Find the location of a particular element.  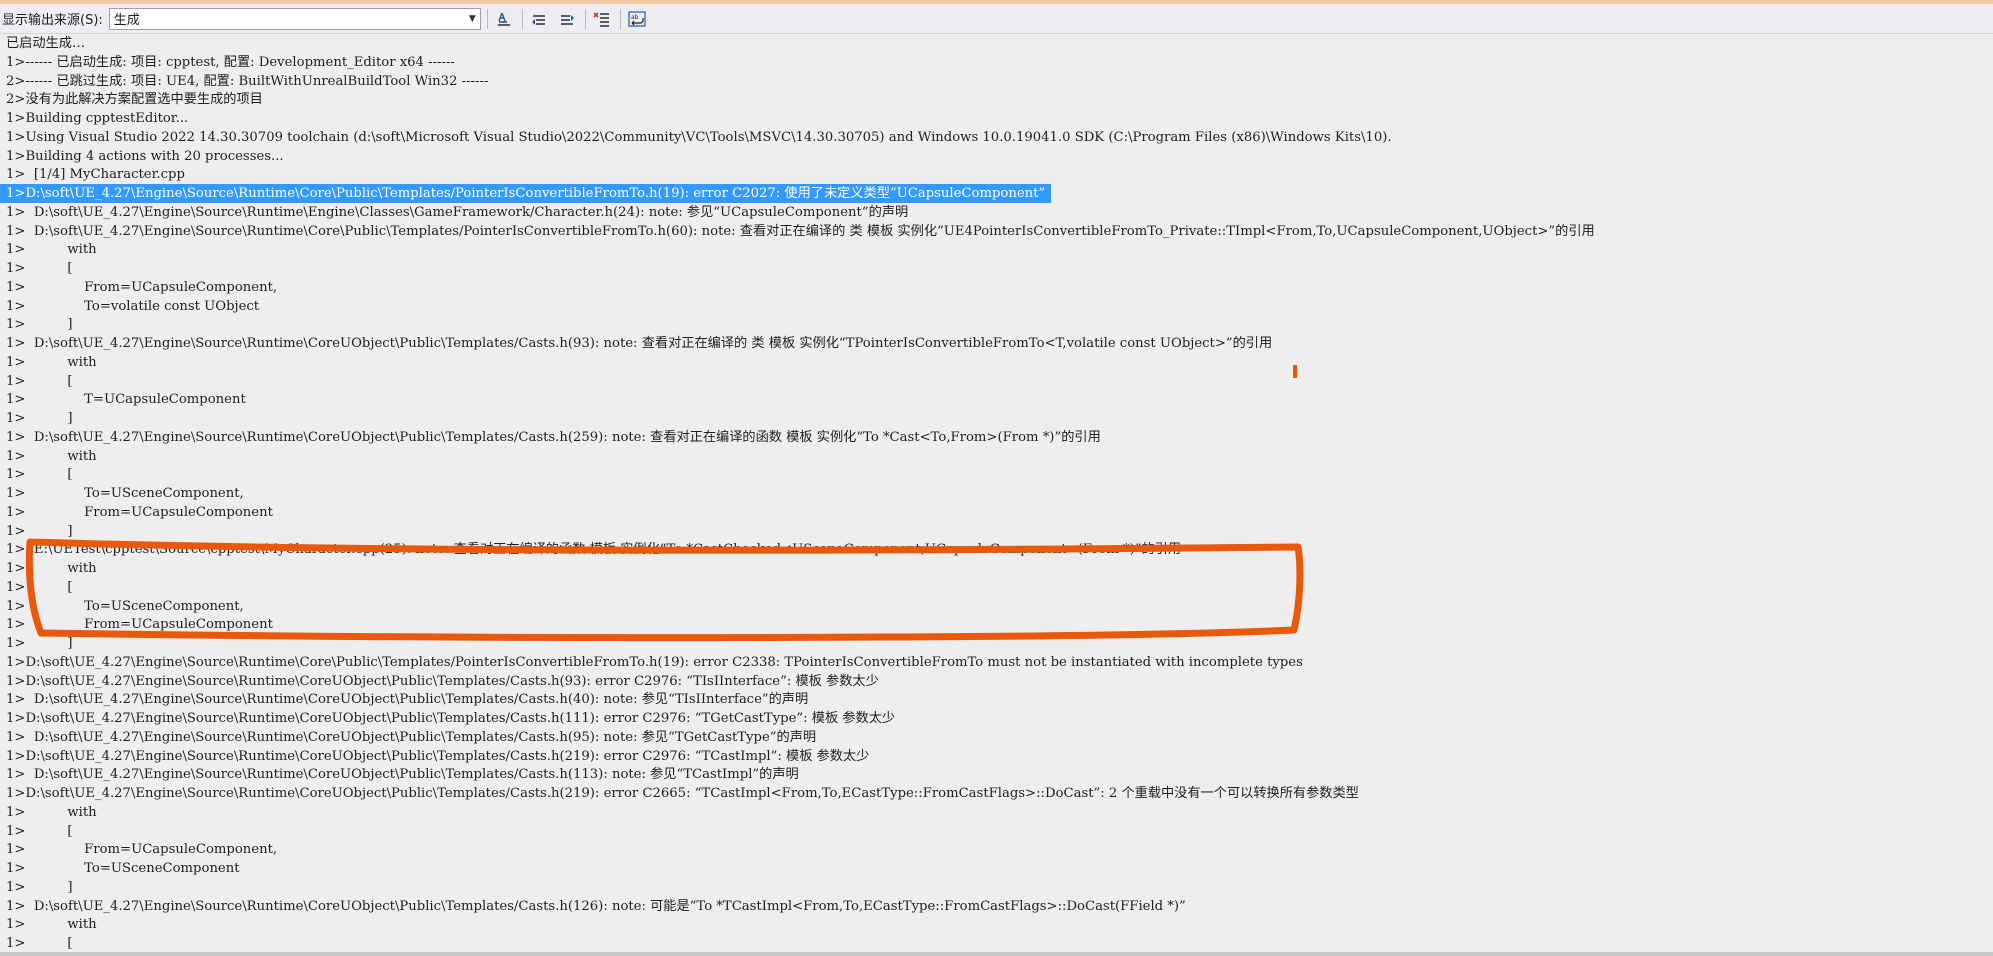

word-wrap-icon: ab is located at coordinates (637, 18).